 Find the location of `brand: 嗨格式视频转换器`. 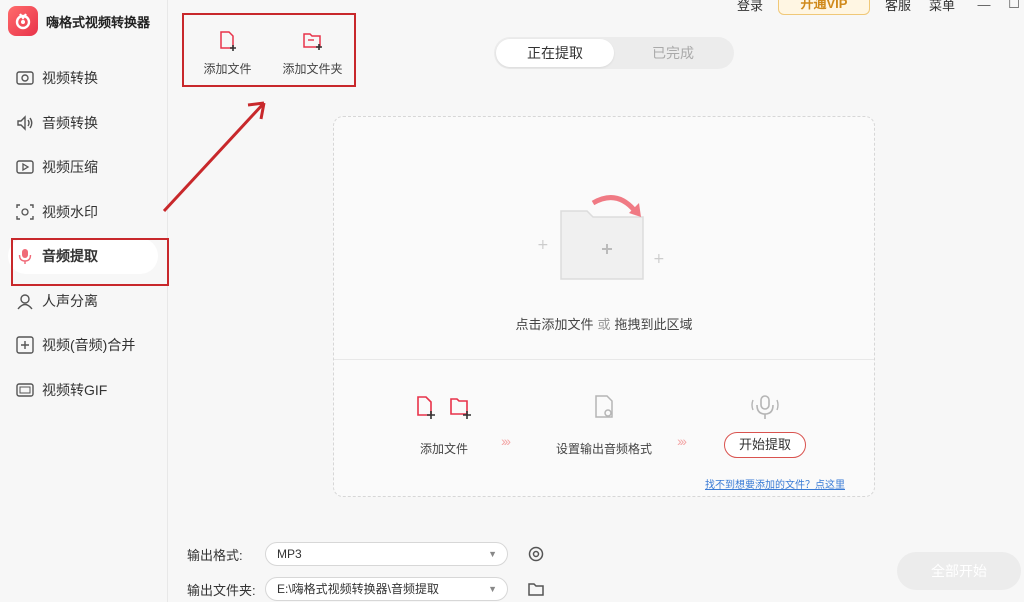

brand: 嗨格式视频转换器 is located at coordinates (79, 21).